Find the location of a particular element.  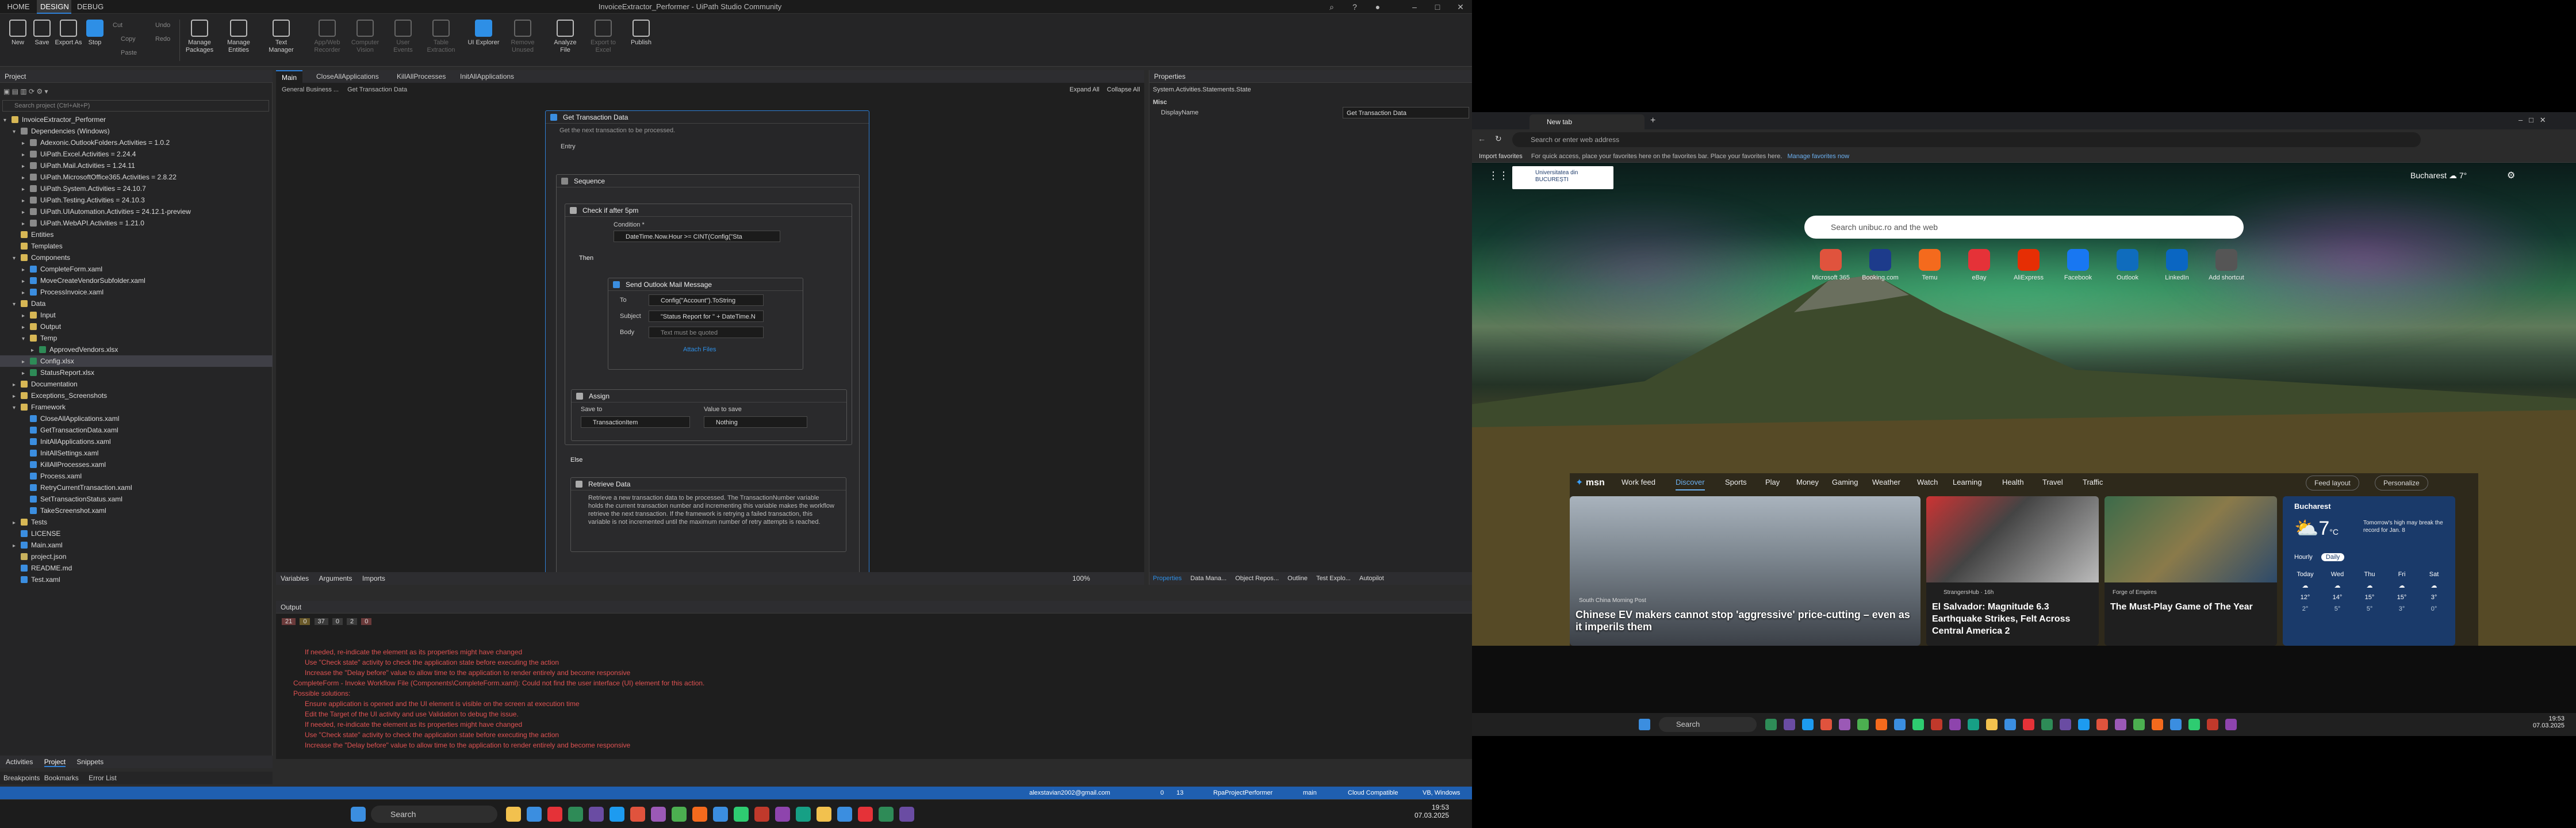

menu-tab-design: DESIGN is located at coordinates (54, 7).